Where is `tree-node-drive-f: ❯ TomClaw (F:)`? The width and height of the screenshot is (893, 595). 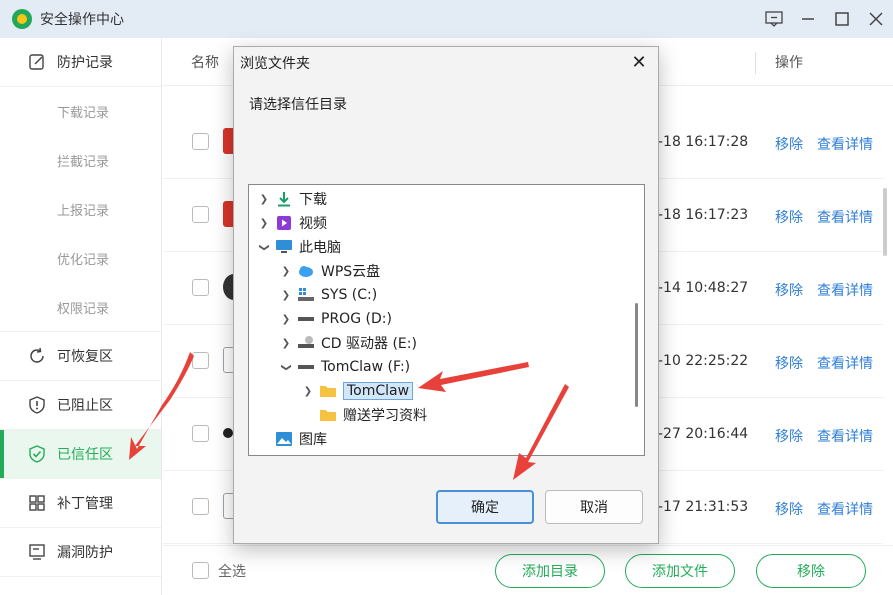 tree-node-drive-f: ❯ TomClaw (F:) is located at coordinates (345, 367).